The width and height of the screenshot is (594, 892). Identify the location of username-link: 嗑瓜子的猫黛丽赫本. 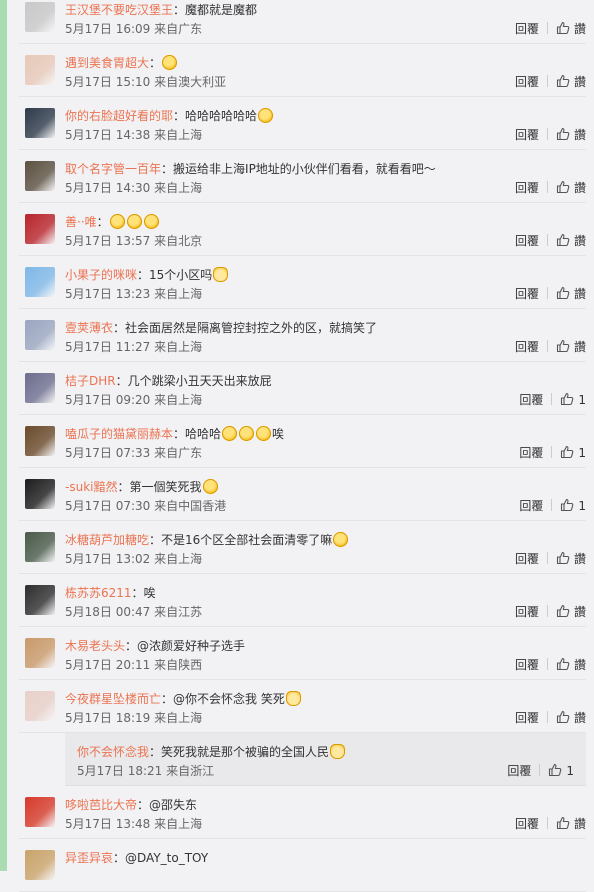
(119, 434).